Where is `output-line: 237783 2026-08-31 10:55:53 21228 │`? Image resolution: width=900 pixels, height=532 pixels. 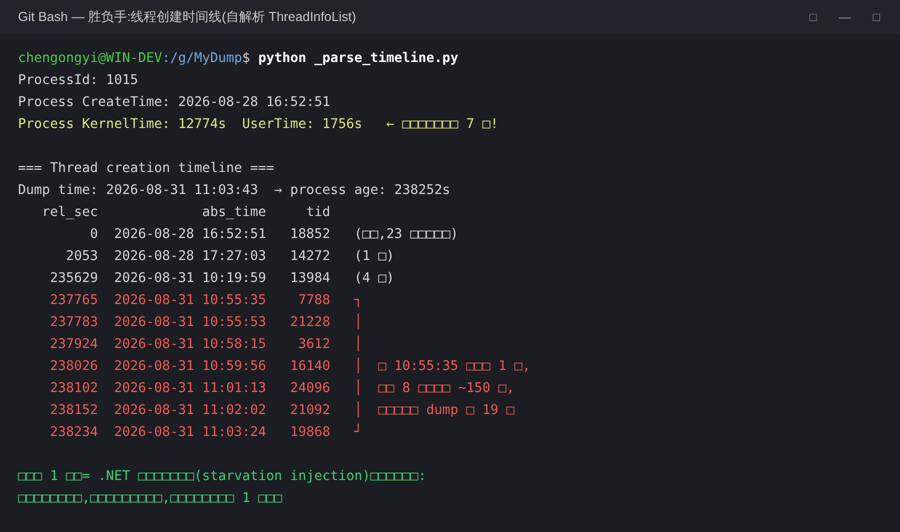
output-line: 237783 2026-08-31 10:55:53 21228 │ is located at coordinates (205, 322).